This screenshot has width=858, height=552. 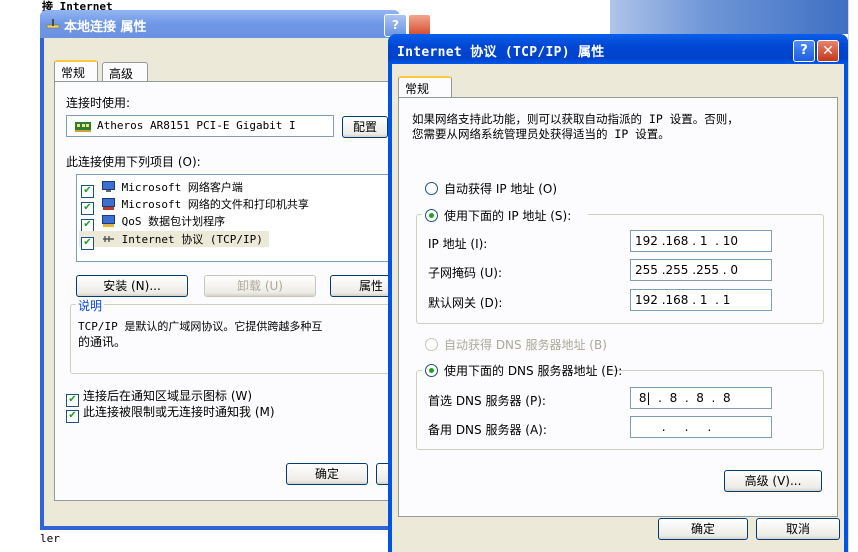 I want to click on description-title: 说明, so click(x=90, y=305).